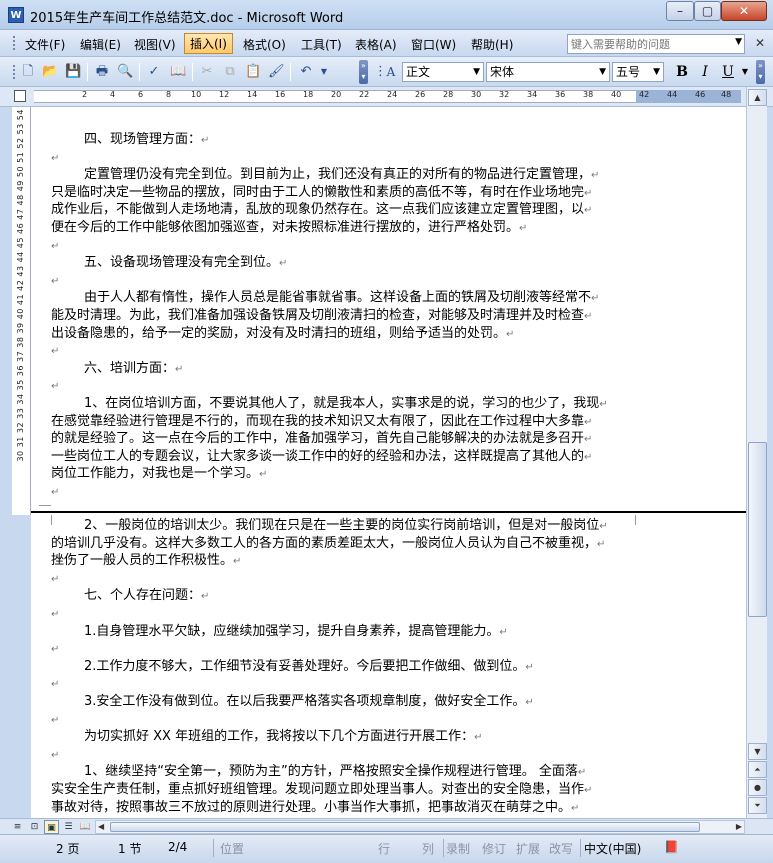  Describe the element at coordinates (101, 827) in the screenshot. I see `scroll-left-icon: ◀` at that location.